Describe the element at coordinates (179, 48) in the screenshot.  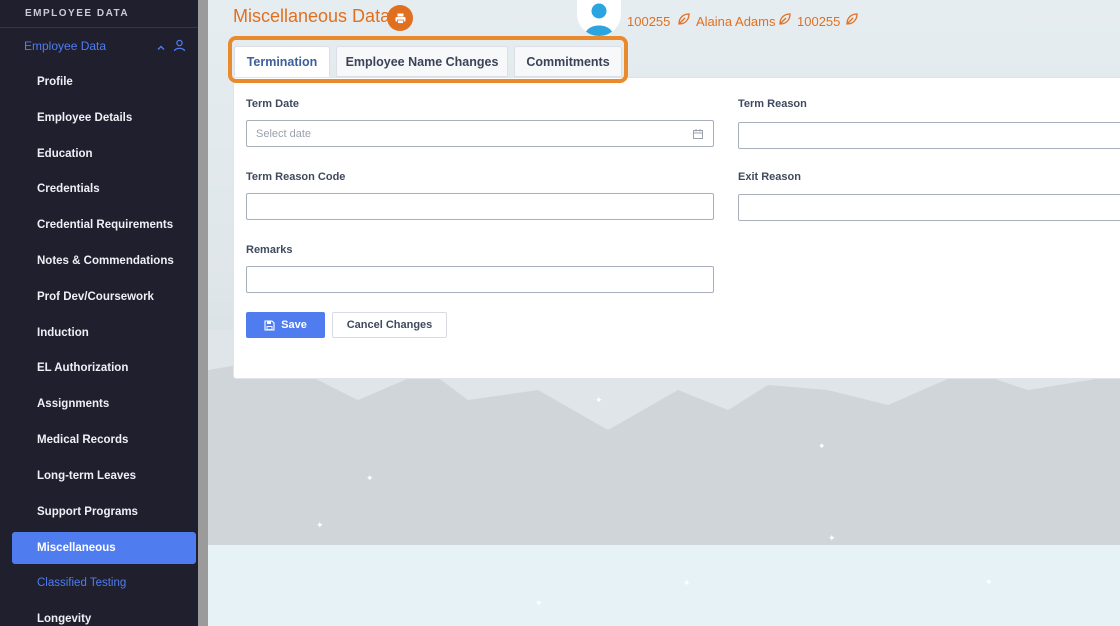
I see `user-icon` at that location.